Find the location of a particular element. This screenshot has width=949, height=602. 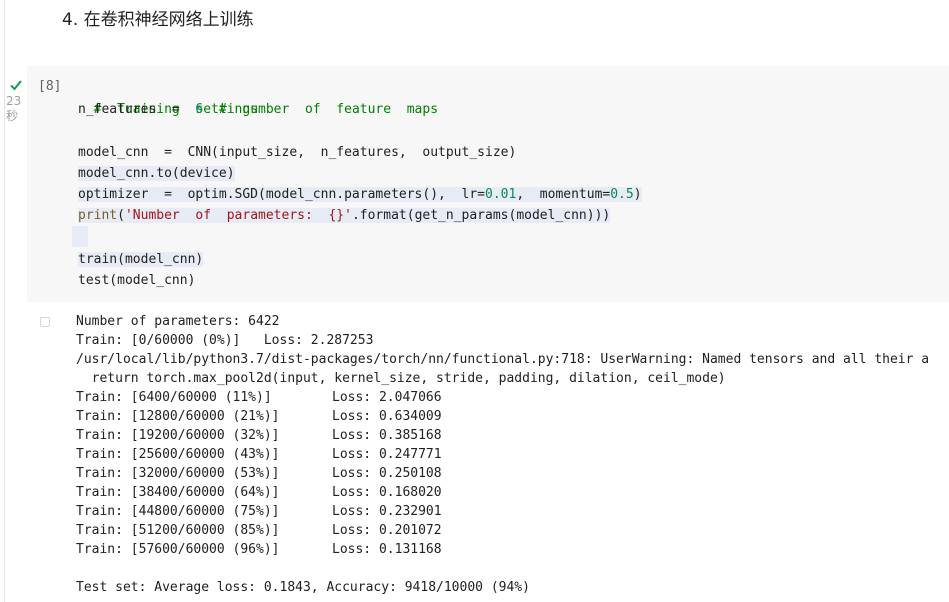

code-comment: # number of feature maps is located at coordinates (321, 109).